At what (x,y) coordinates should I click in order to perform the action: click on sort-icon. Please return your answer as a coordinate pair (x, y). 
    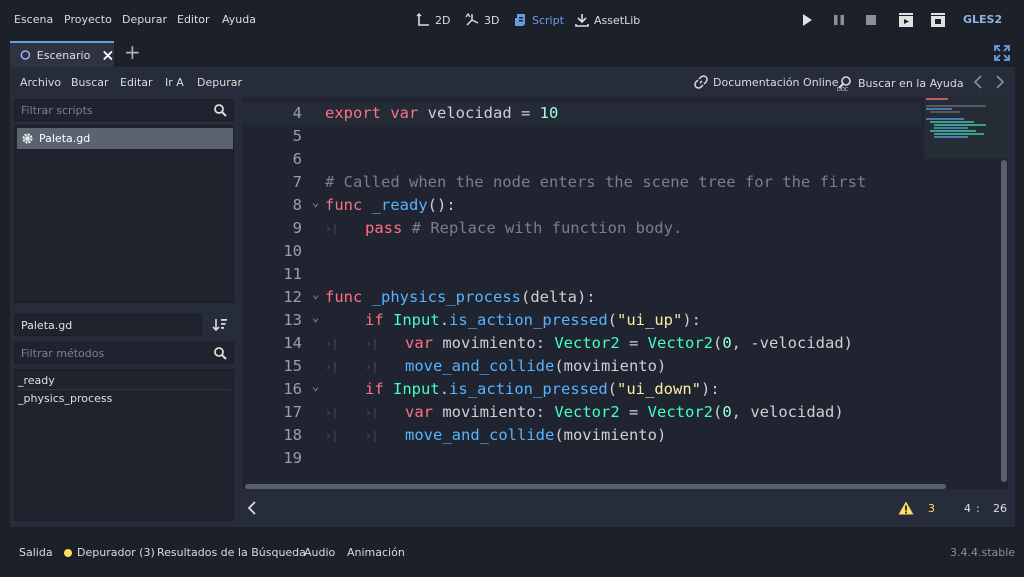
    Looking at the image, I should click on (220, 325).